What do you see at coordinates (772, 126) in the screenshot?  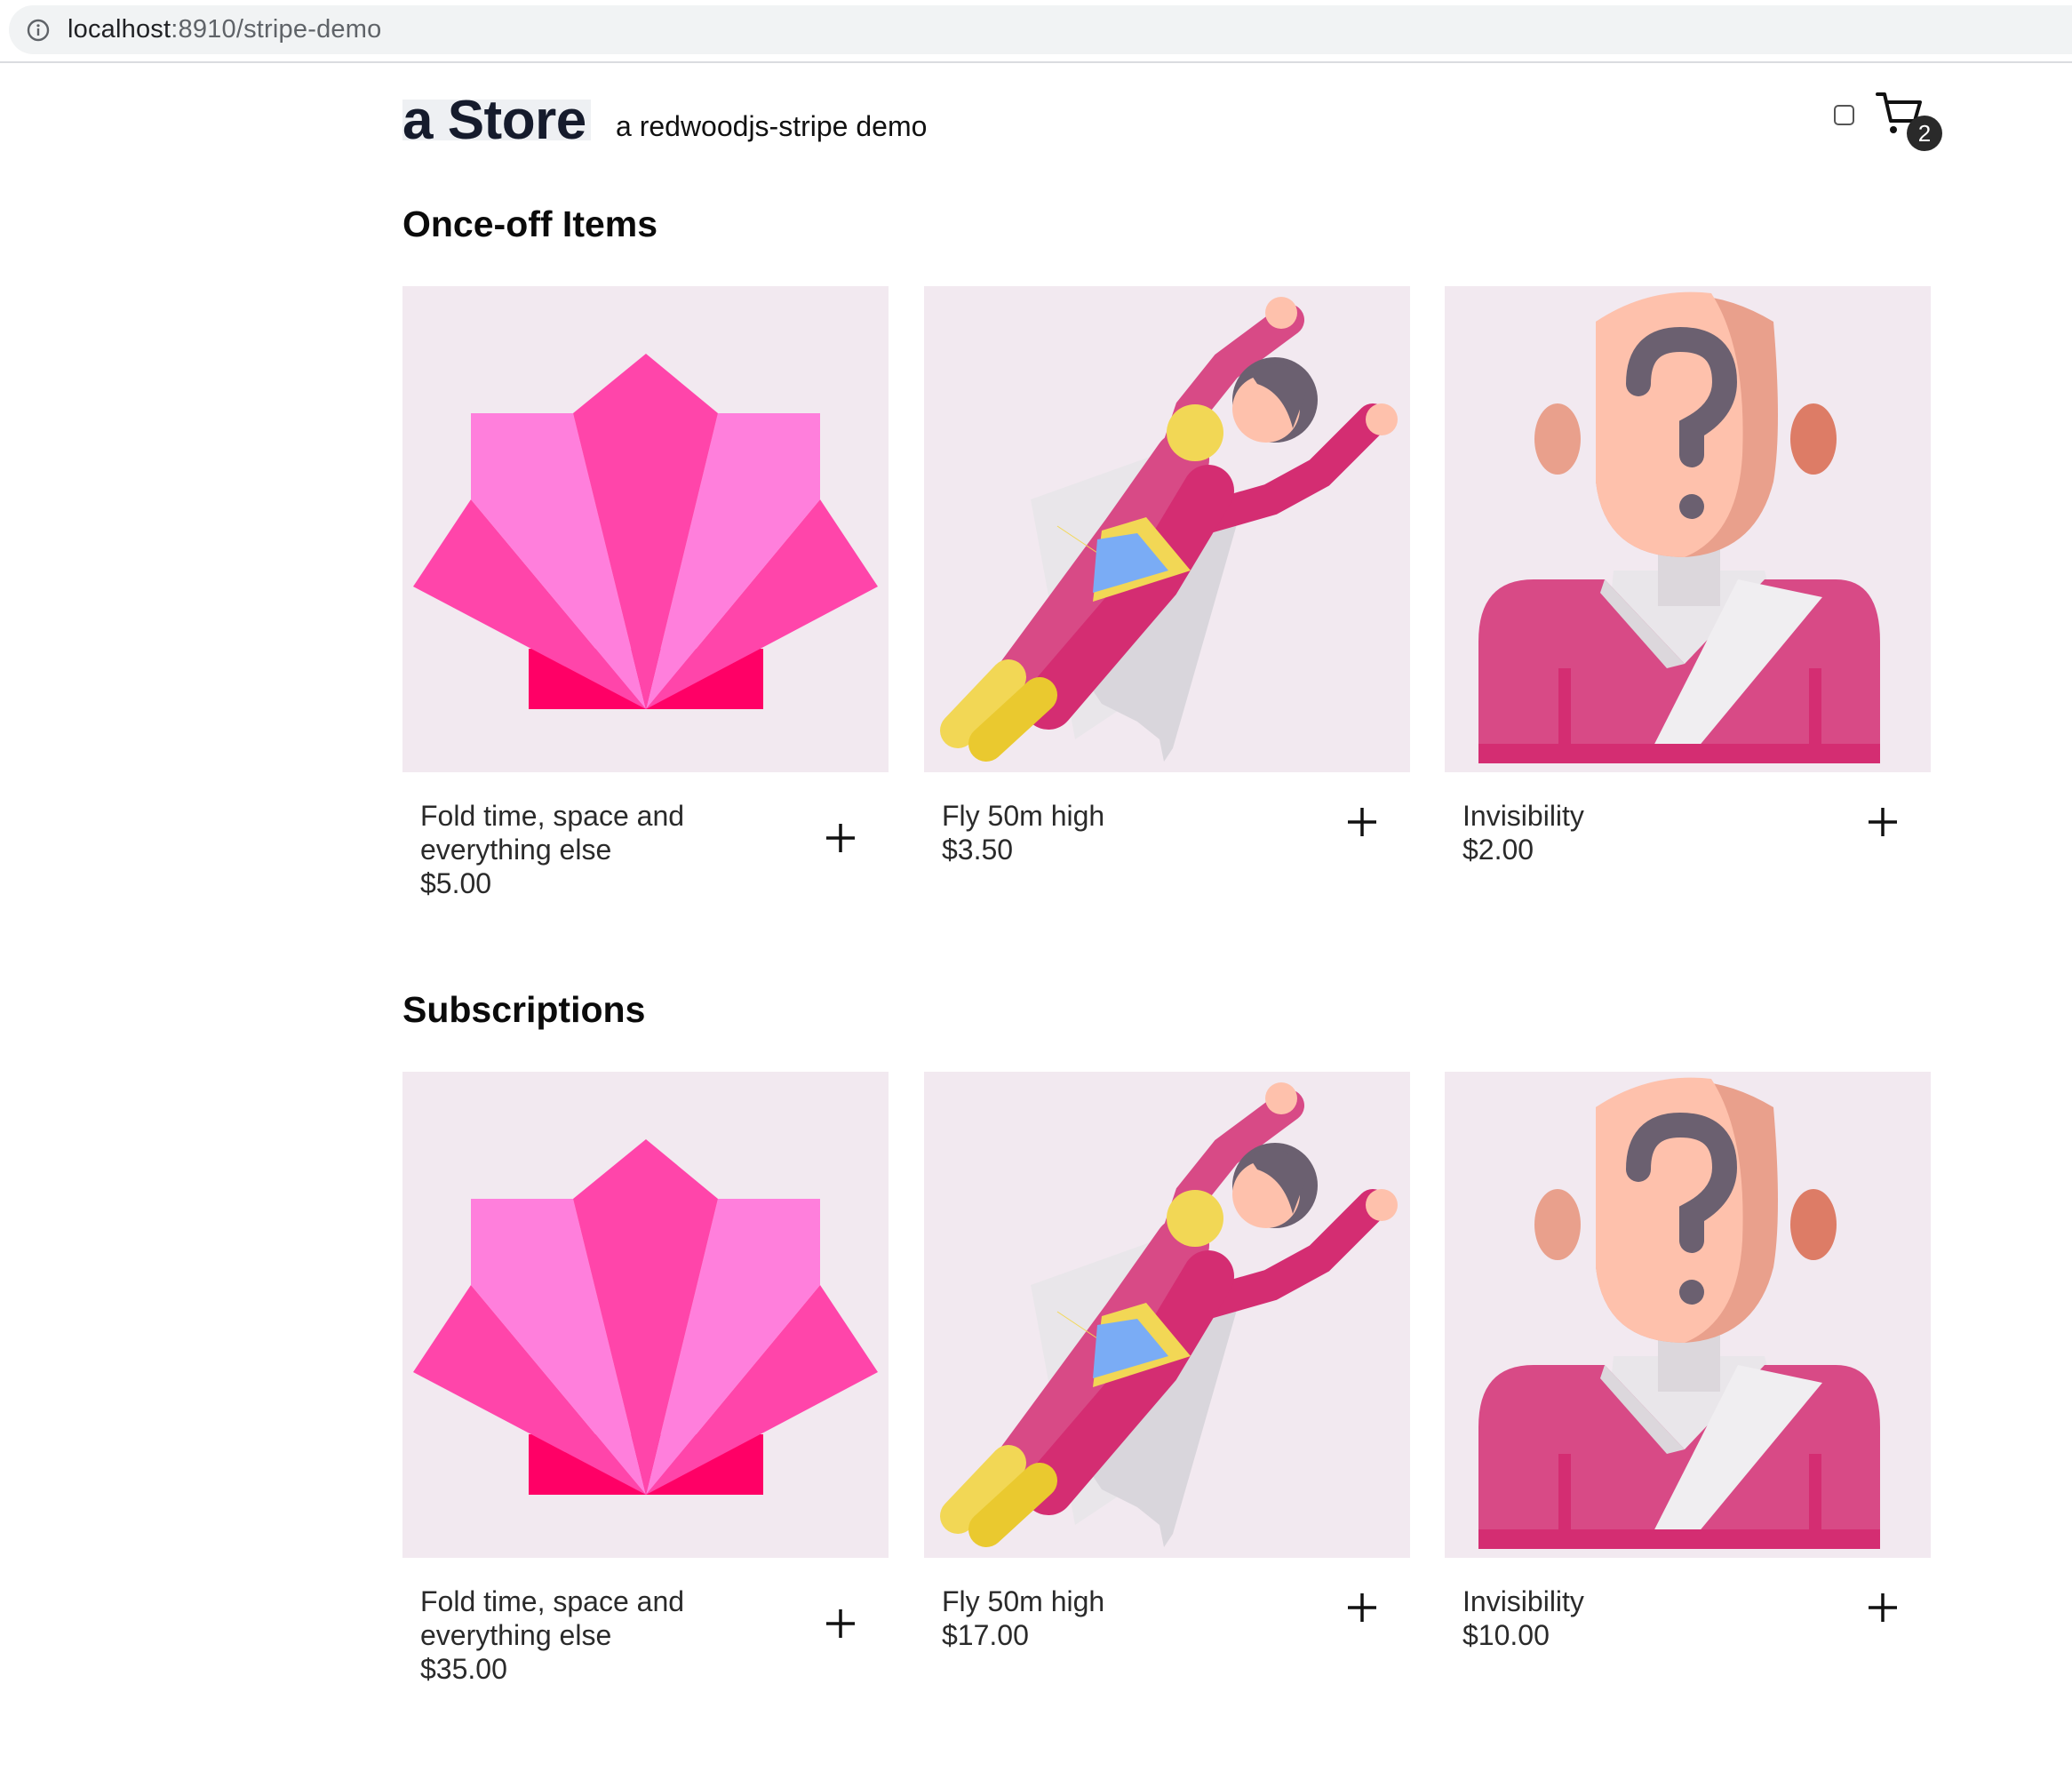 I see `brand-tagline: a redwoodjs-stripe demo` at bounding box center [772, 126].